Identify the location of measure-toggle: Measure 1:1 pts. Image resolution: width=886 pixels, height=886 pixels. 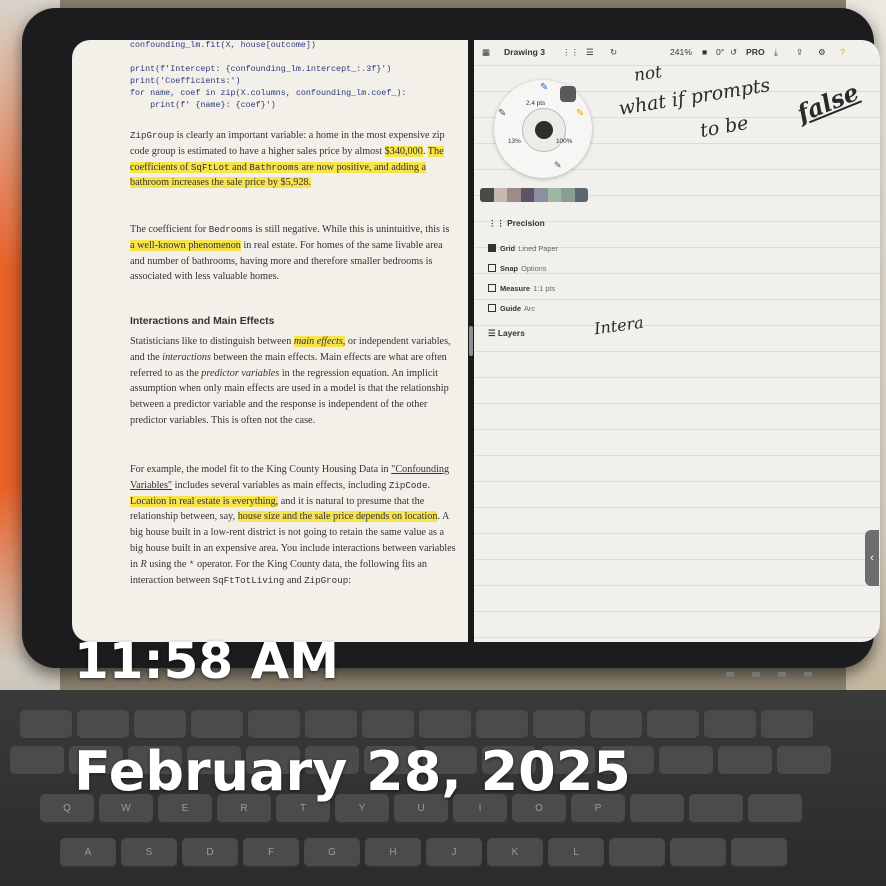
(521, 288).